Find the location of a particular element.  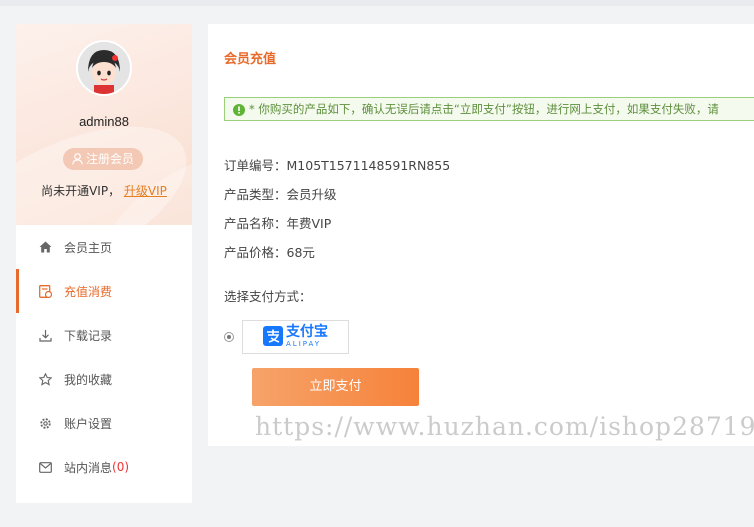

pay-now-button: 立即支付 is located at coordinates (335, 387).